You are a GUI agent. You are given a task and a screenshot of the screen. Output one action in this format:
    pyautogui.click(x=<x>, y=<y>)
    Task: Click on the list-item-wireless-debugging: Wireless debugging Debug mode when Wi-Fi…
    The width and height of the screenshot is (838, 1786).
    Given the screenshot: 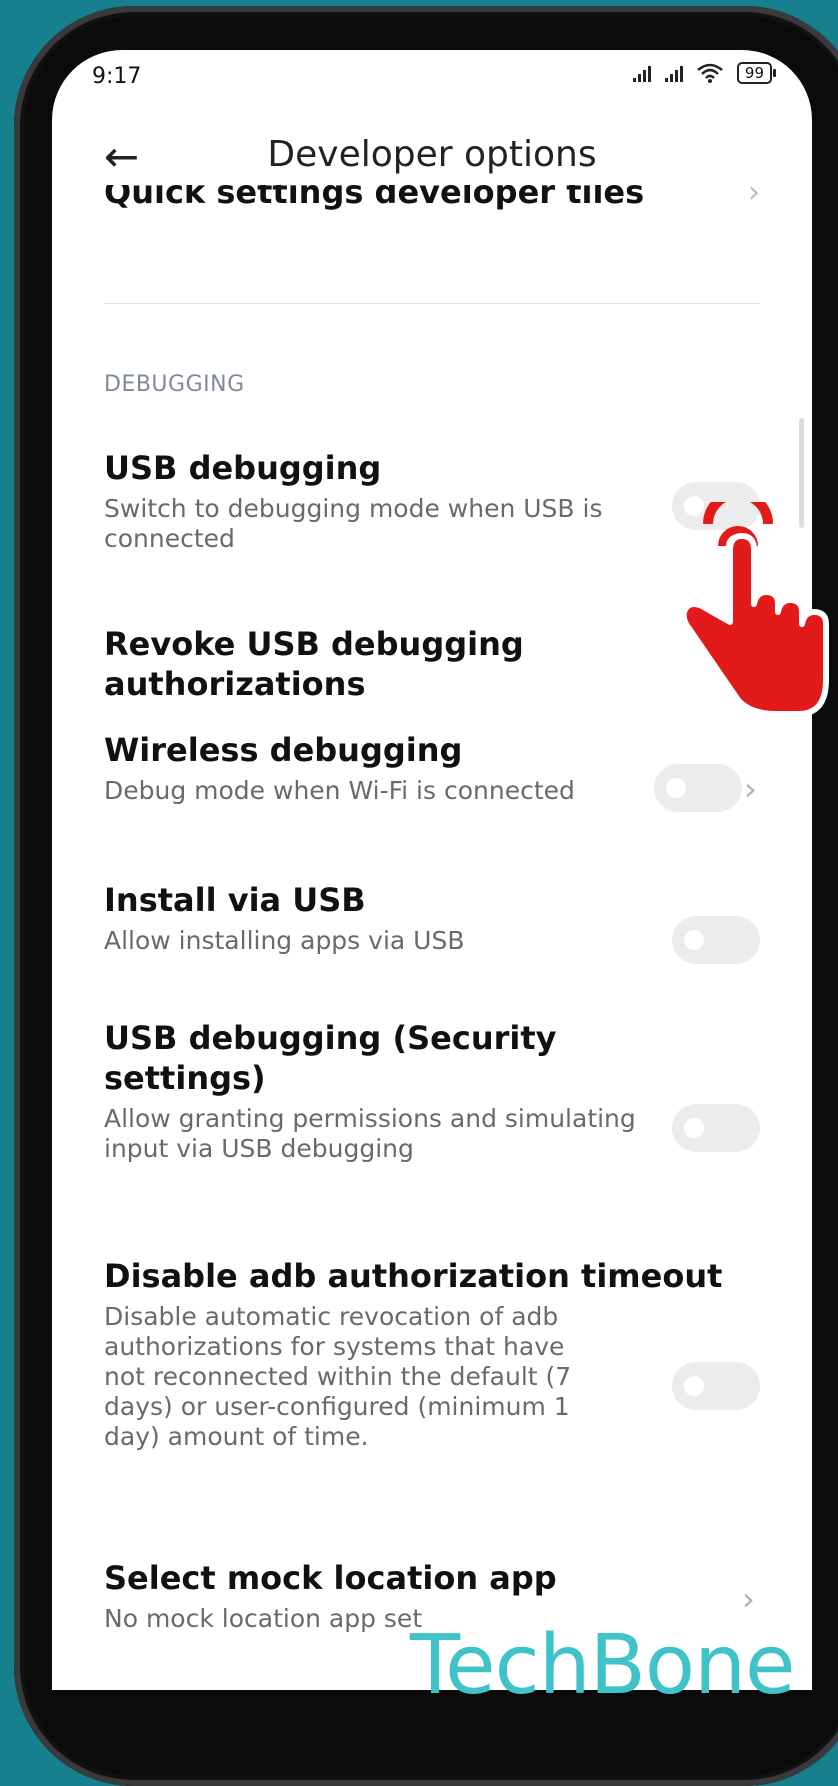 What is the action you would take?
    pyautogui.click(x=378, y=768)
    